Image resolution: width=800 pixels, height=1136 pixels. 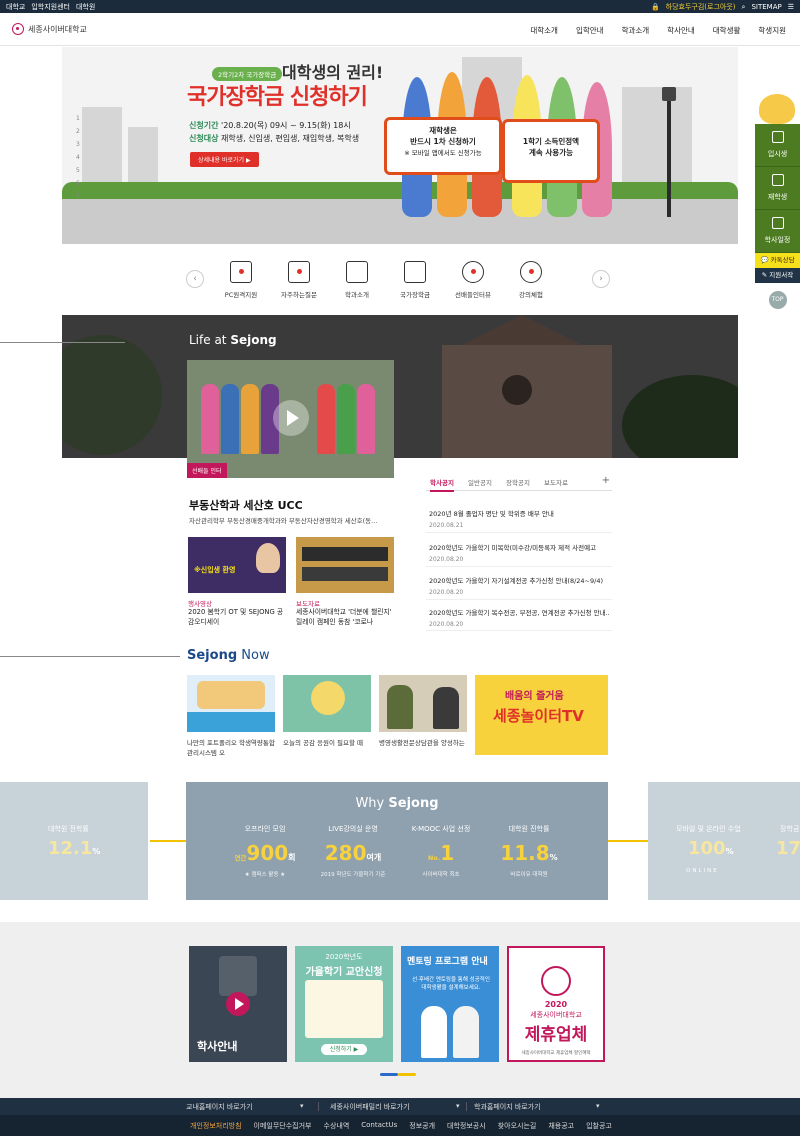 I want to click on select-campus-sites: 교내홈페이지 바로가기, so click(x=219, y=1107).